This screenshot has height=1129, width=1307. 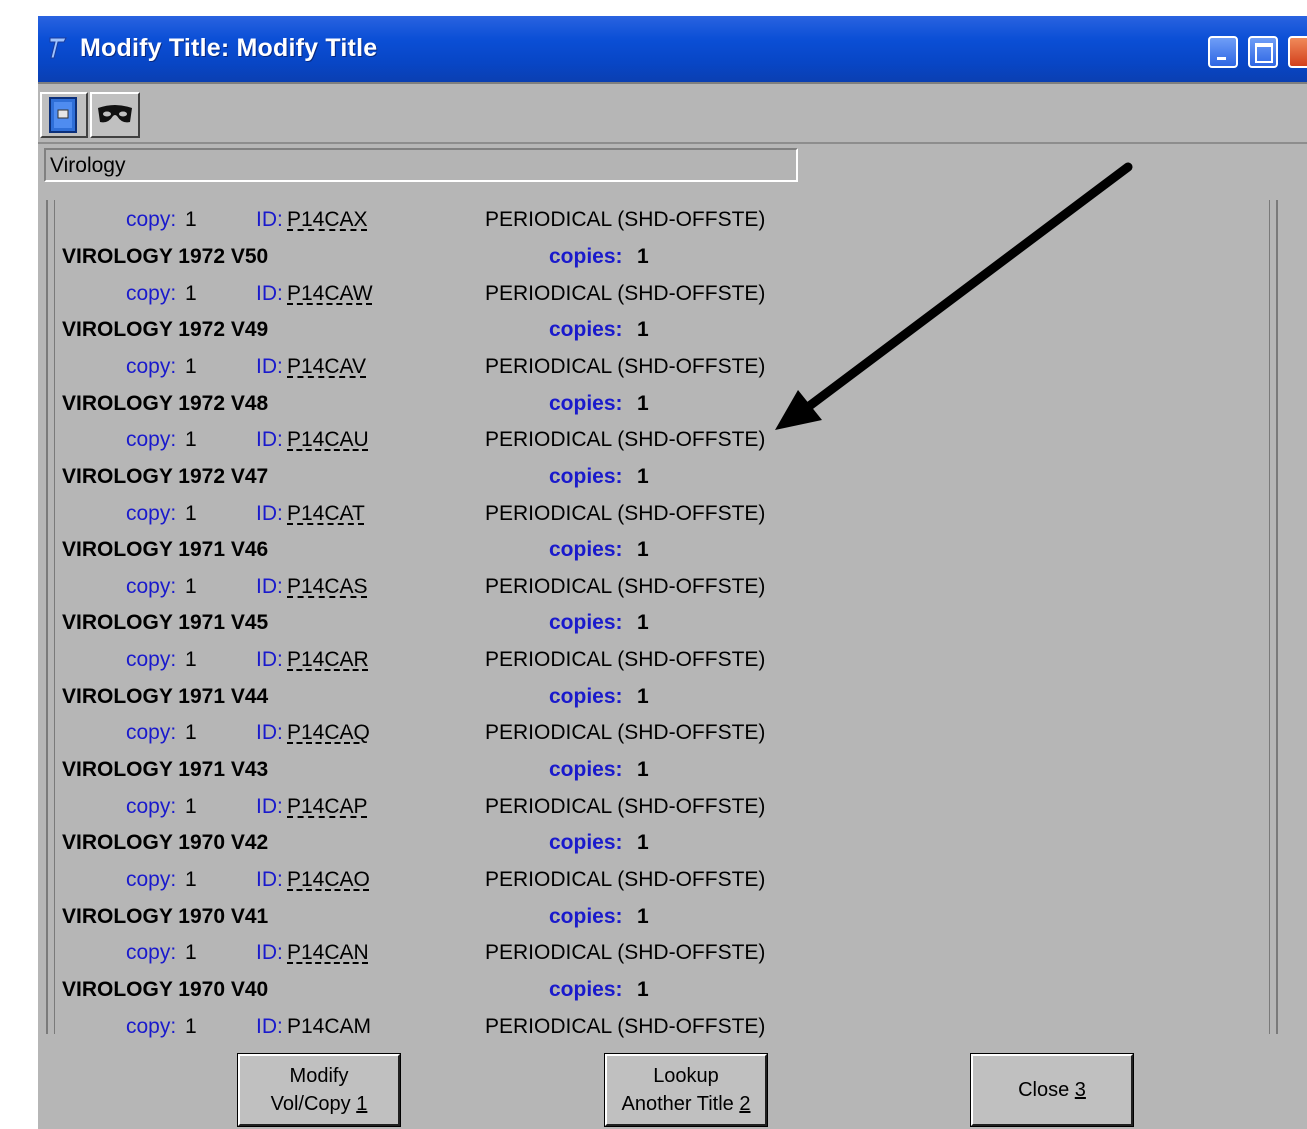 What do you see at coordinates (686, 1076) in the screenshot?
I see `lookup-button-line1: Lookup` at bounding box center [686, 1076].